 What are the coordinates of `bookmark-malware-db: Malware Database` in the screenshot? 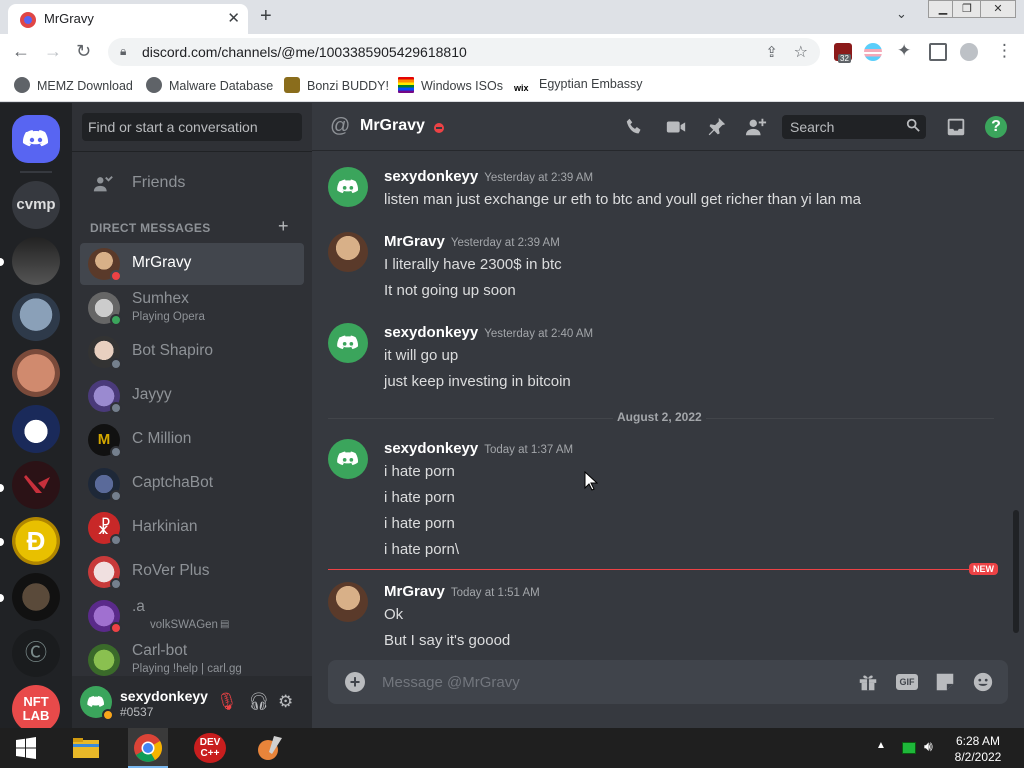 It's located at (209, 85).